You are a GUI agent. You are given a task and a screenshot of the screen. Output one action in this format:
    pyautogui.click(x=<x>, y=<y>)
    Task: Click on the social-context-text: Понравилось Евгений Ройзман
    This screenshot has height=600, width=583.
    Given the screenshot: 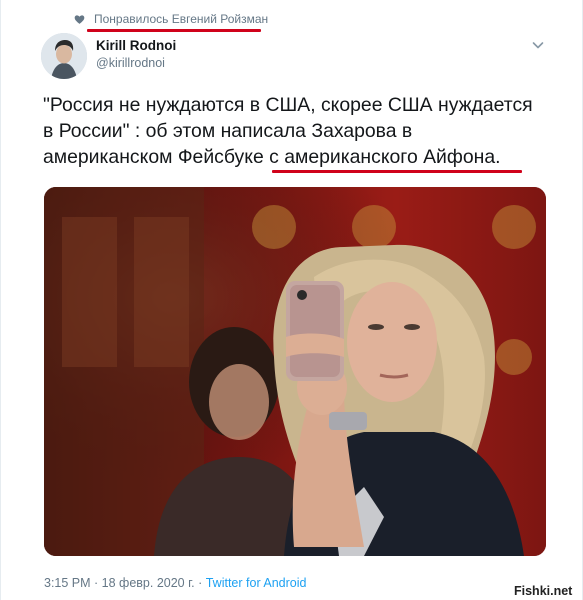 What is the action you would take?
    pyautogui.click(x=181, y=19)
    